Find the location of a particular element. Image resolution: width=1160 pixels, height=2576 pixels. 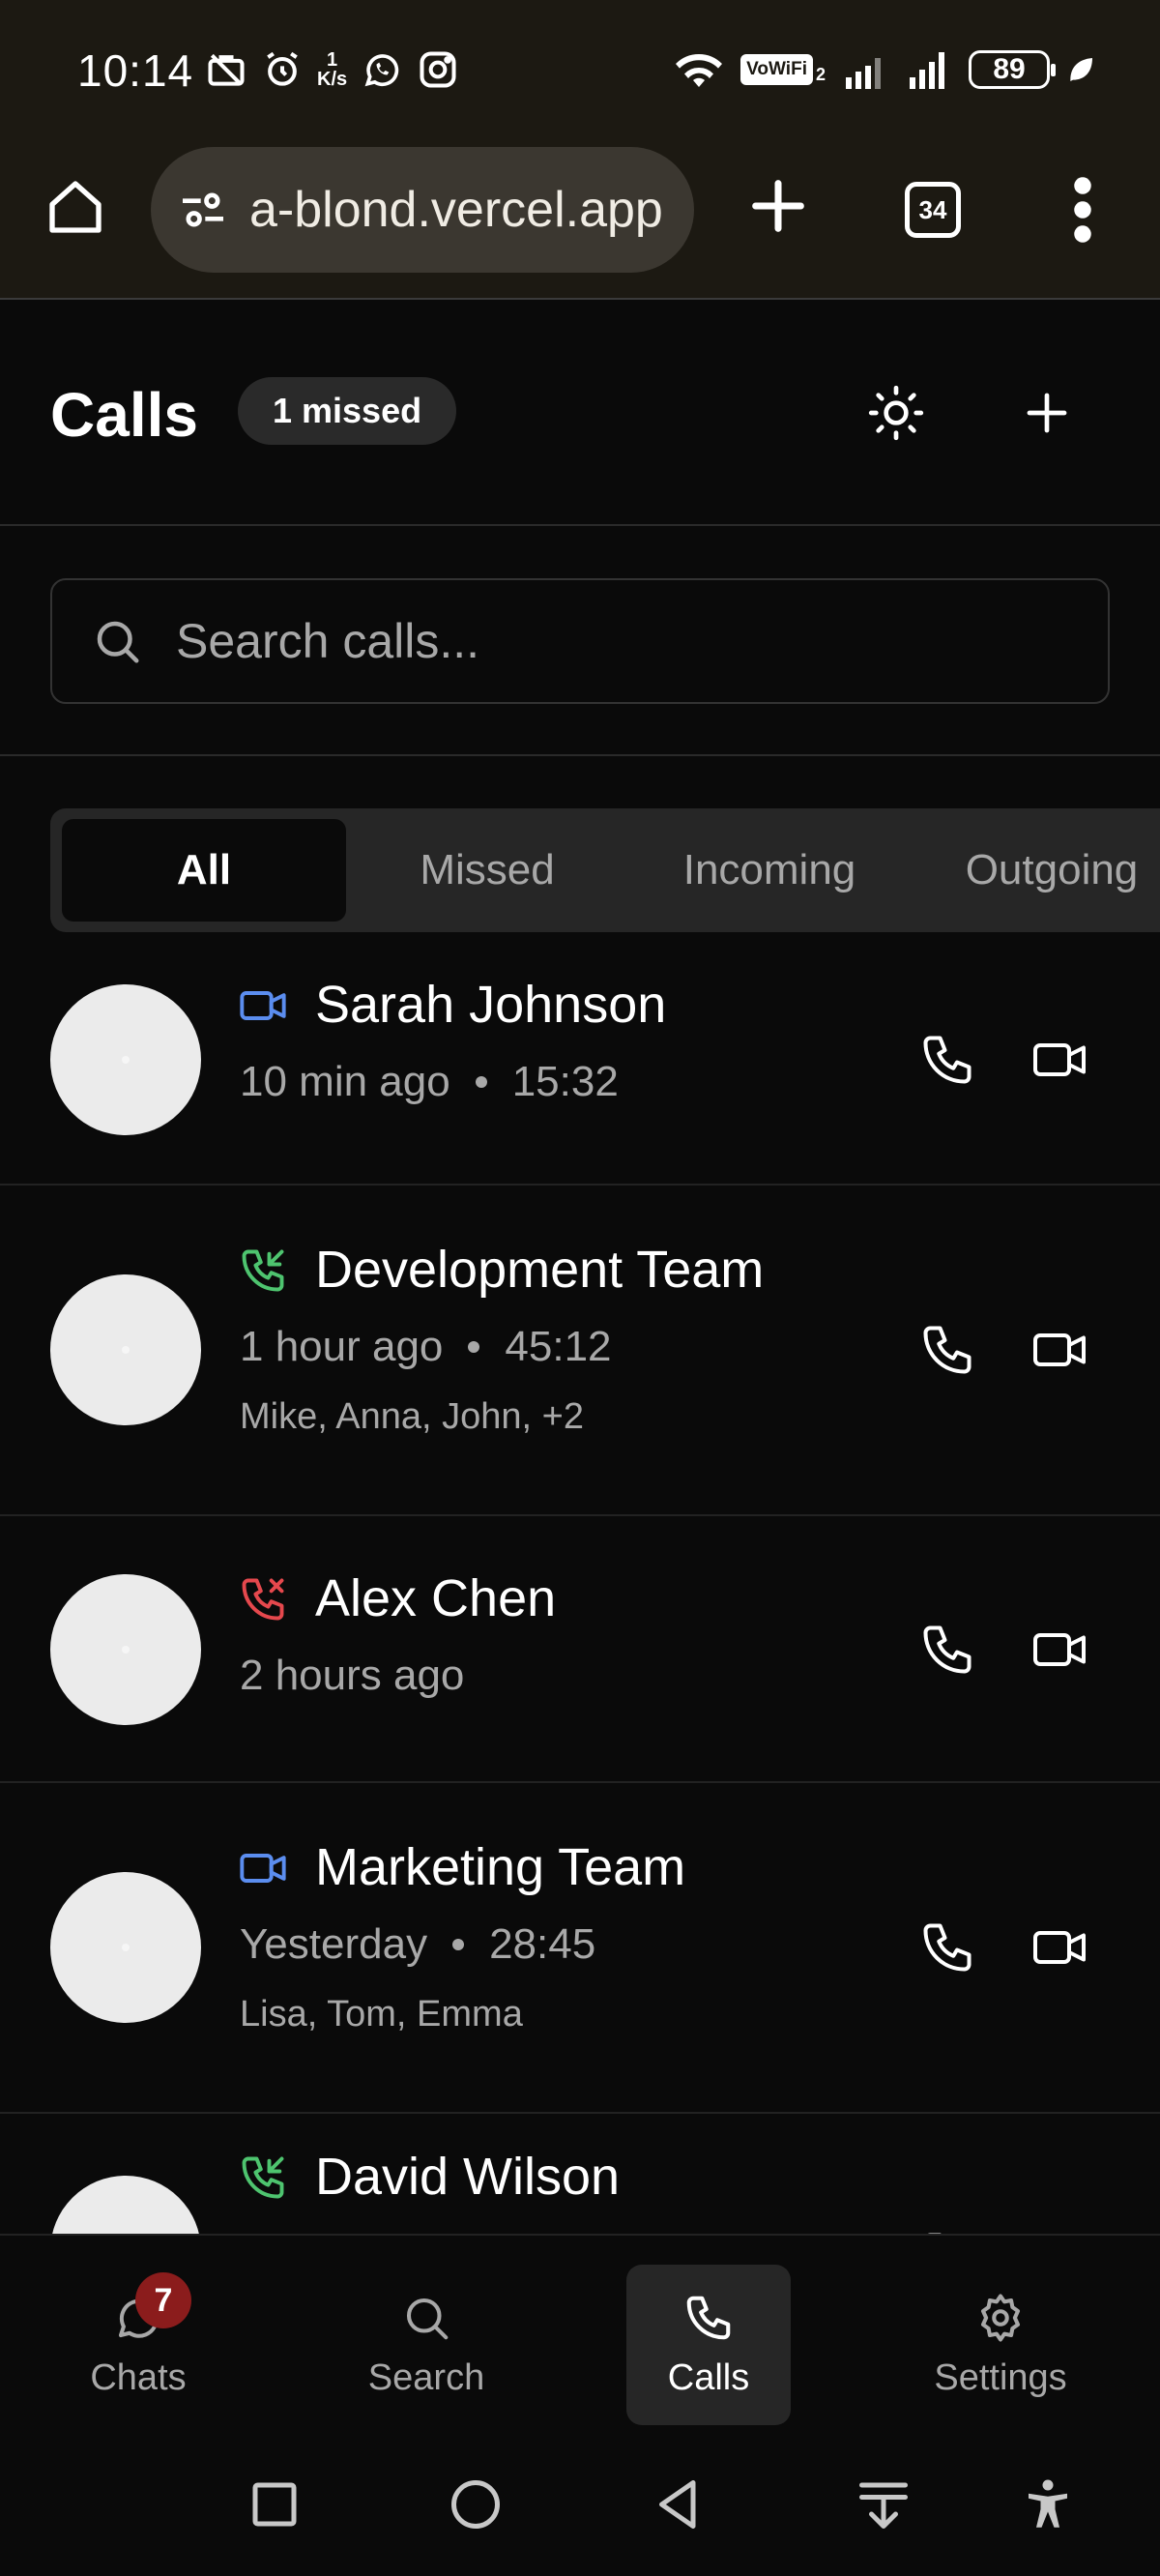

call-time: 2 hours ago is located at coordinates (353, 1675).